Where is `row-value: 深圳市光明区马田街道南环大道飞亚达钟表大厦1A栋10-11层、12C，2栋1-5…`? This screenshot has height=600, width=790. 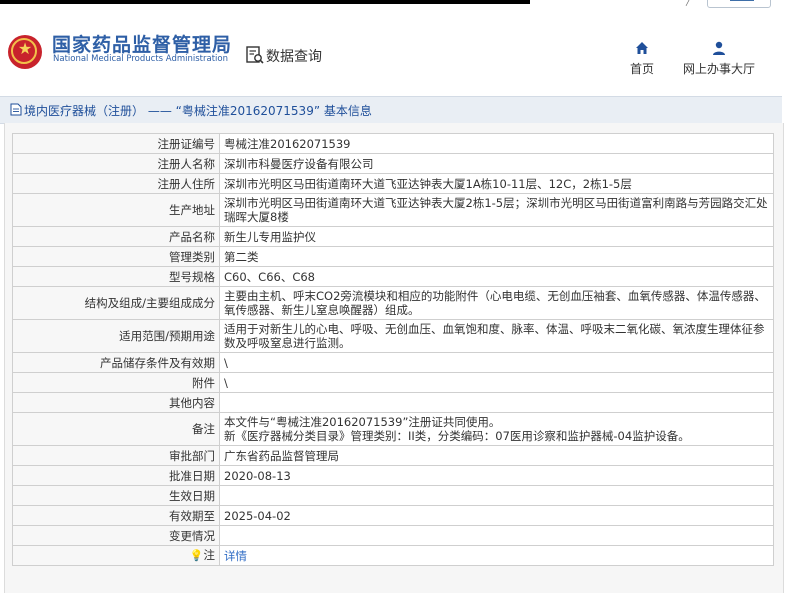 row-value: 深圳市光明区马田街道南环大道飞亚达钟表大厦1A栋10-11层、12C，2栋1-5… is located at coordinates (496, 183).